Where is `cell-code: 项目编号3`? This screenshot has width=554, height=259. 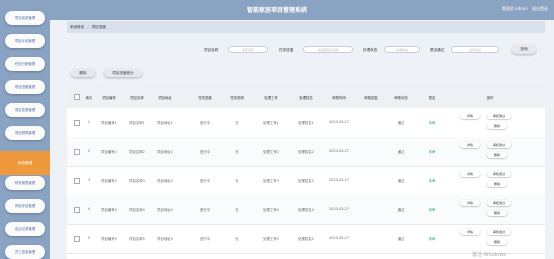
cell-code: 项目编号3 is located at coordinates (109, 181).